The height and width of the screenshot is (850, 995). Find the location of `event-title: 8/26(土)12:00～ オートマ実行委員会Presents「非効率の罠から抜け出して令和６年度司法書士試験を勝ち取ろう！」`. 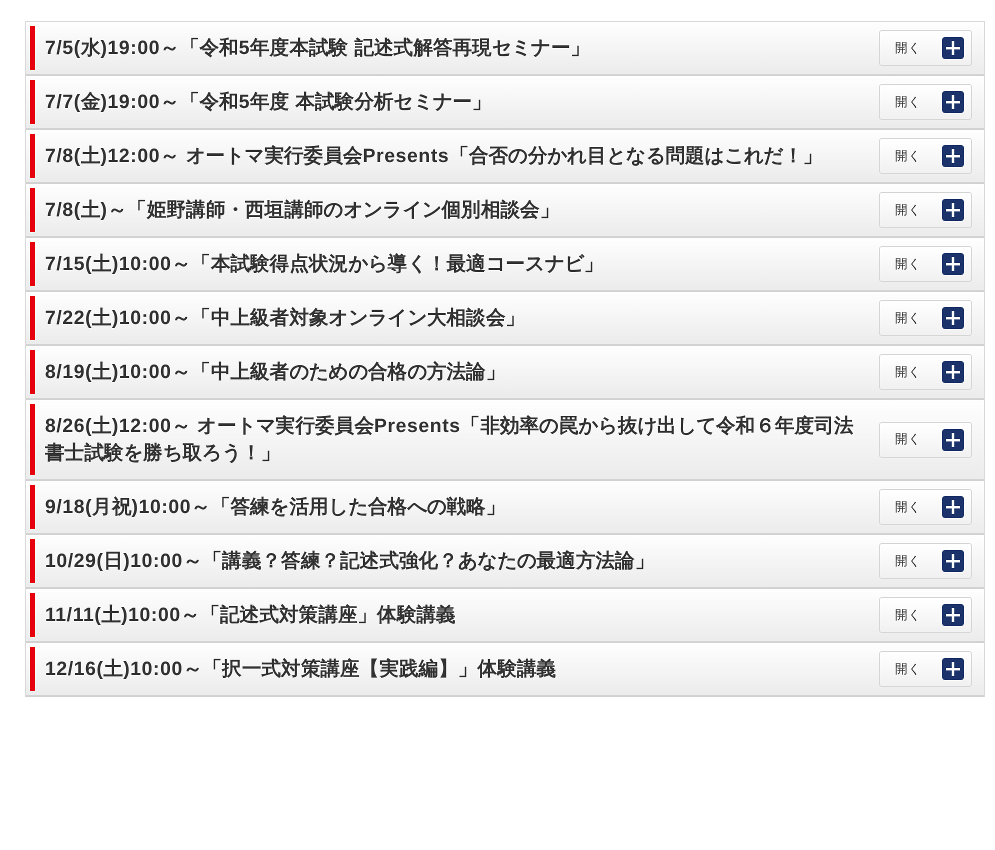

event-title: 8/26(土)12:00～ オートマ実行委員会Presents「非効率の罠から抜け出して令和６年度司法書士試験を勝ち取ろう！」 is located at coordinates (450, 440).